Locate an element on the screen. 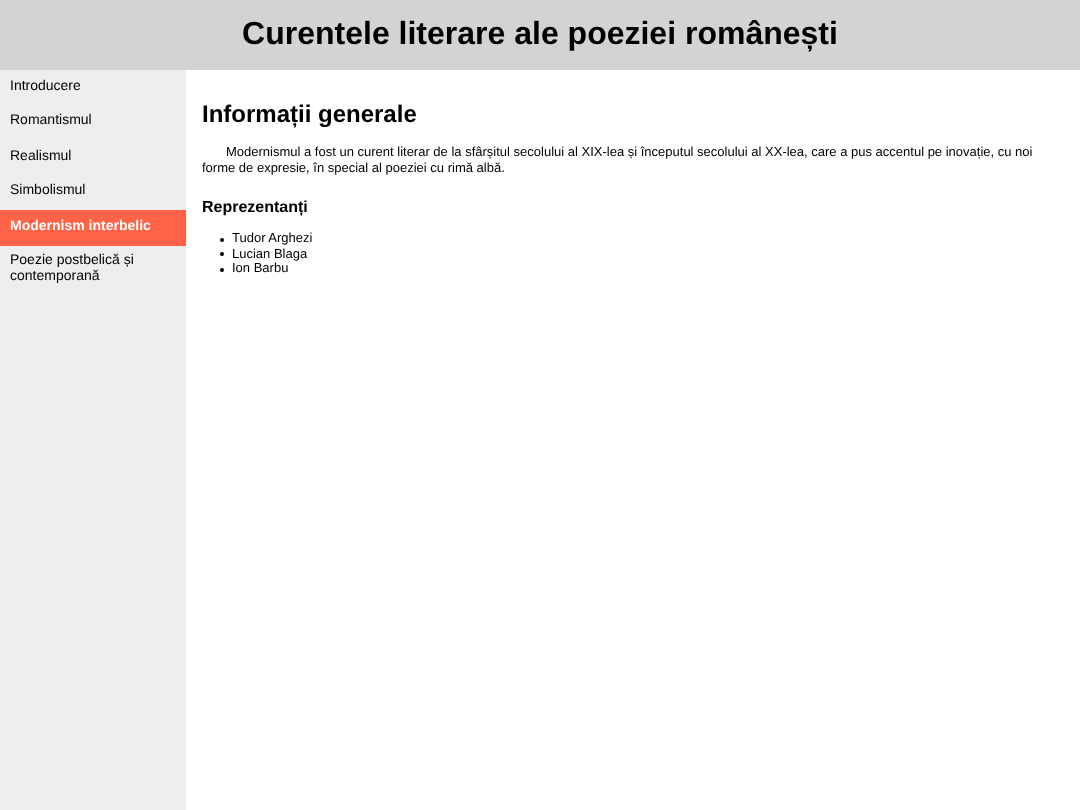 This screenshot has height=810, width=1080. subsection-heading: Reprezentanți is located at coordinates (256, 207).